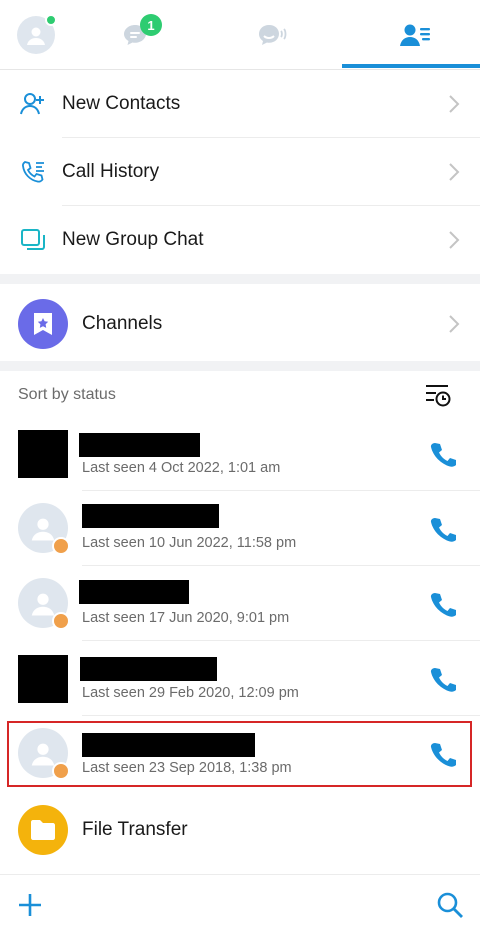 The height and width of the screenshot is (933, 480). Describe the element at coordinates (121, 103) in the screenshot. I see `new-contacts-label: New Contacts` at that location.